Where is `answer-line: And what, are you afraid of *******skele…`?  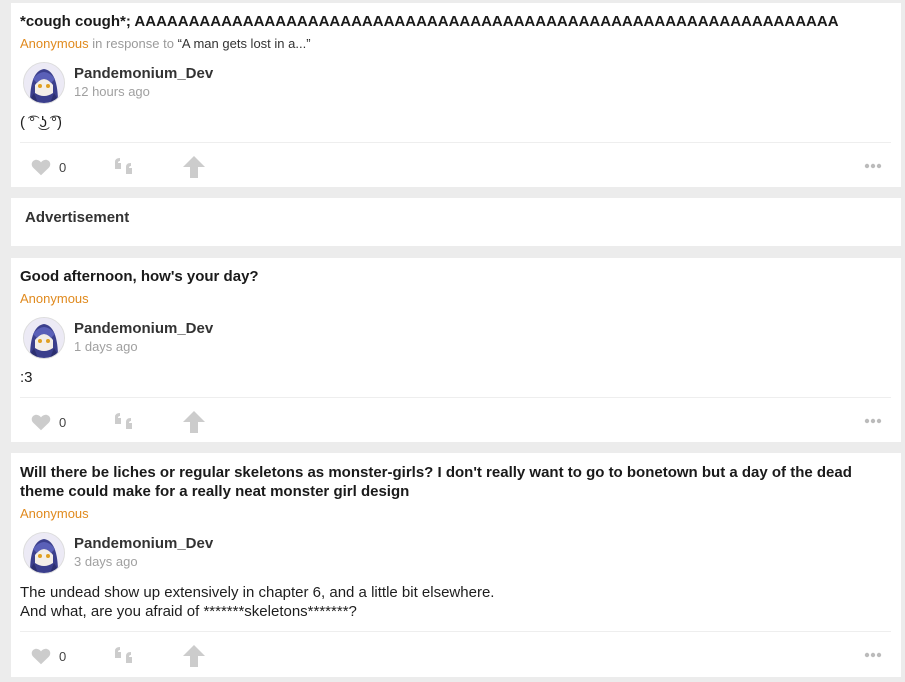 answer-line: And what, are you afraid of *******skele… is located at coordinates (188, 611).